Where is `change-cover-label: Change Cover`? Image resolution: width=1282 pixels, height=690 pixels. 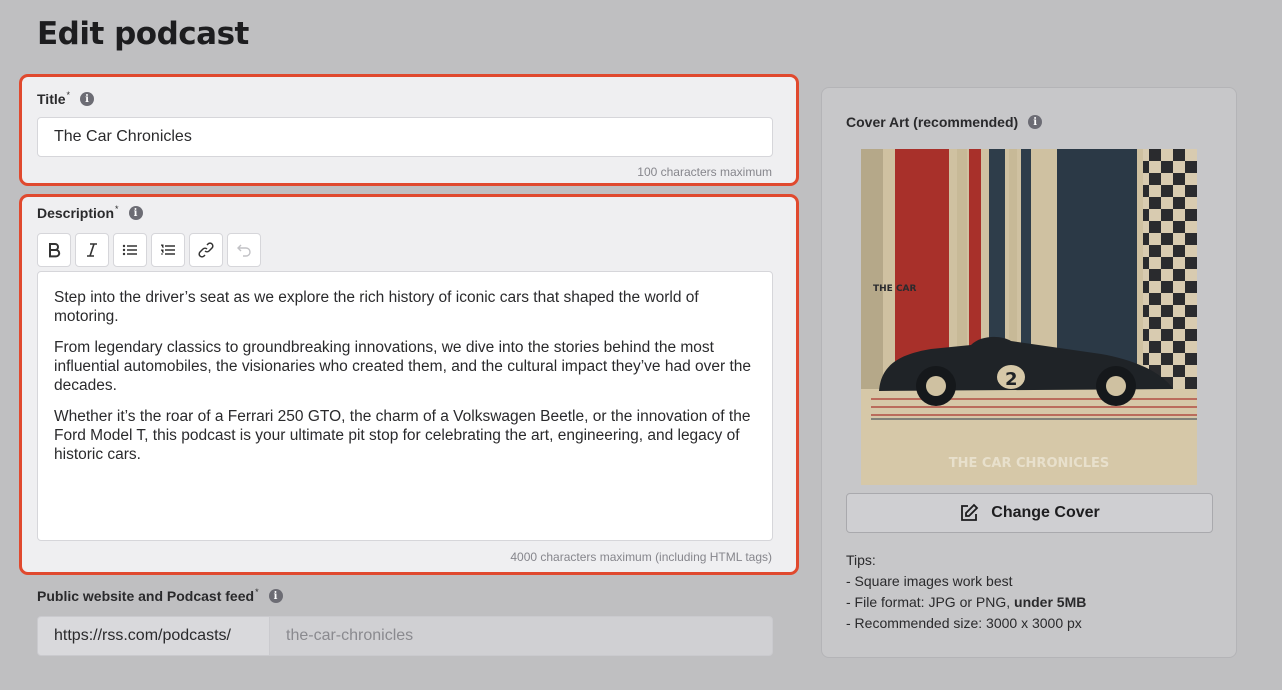
change-cover-label: Change Cover is located at coordinates (1045, 512).